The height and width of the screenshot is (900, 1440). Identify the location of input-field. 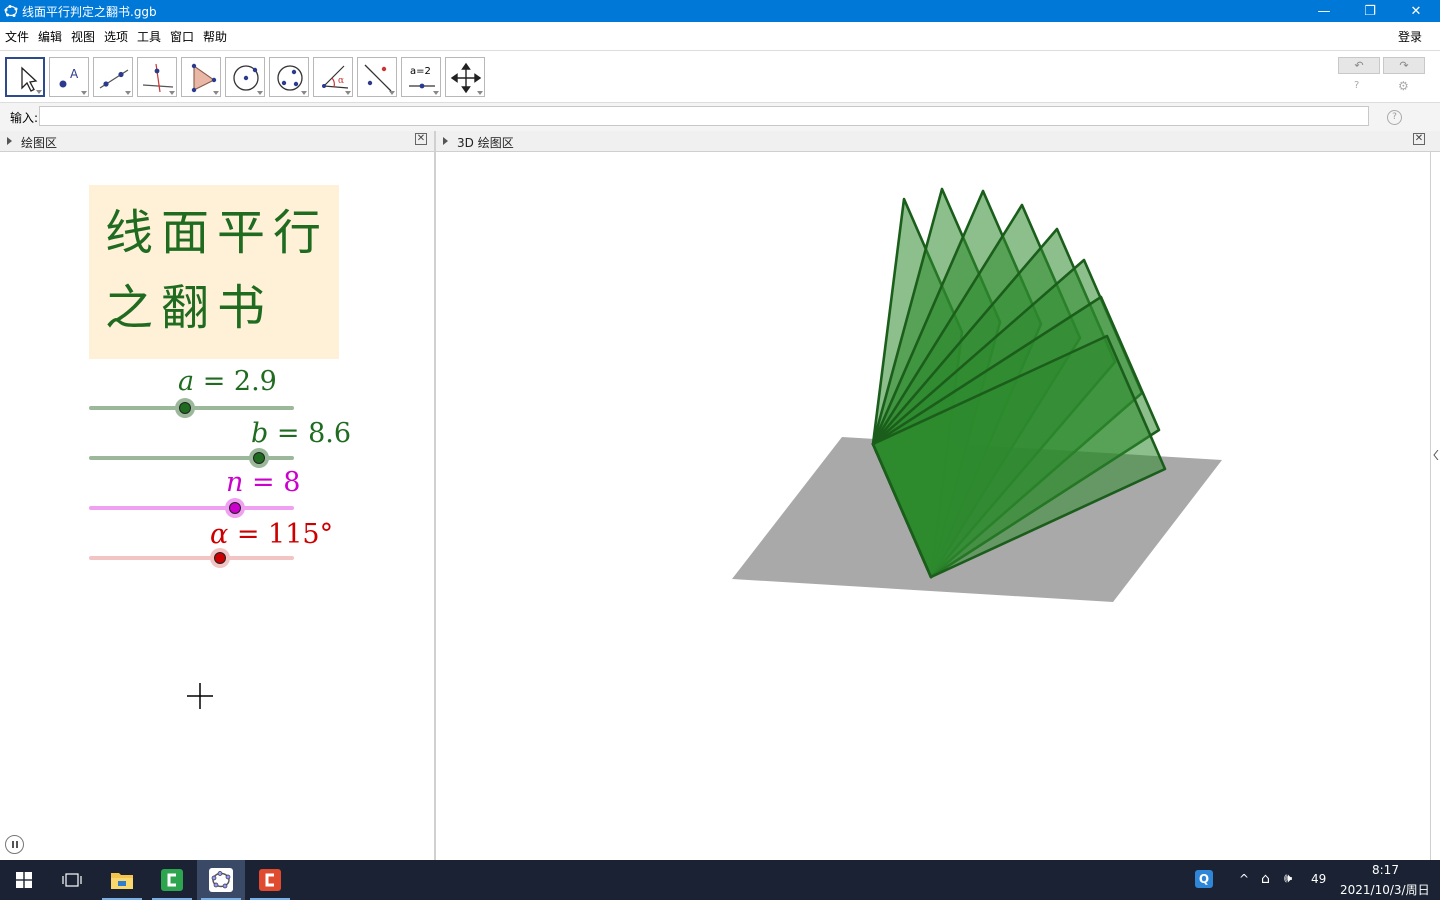
(704, 116).